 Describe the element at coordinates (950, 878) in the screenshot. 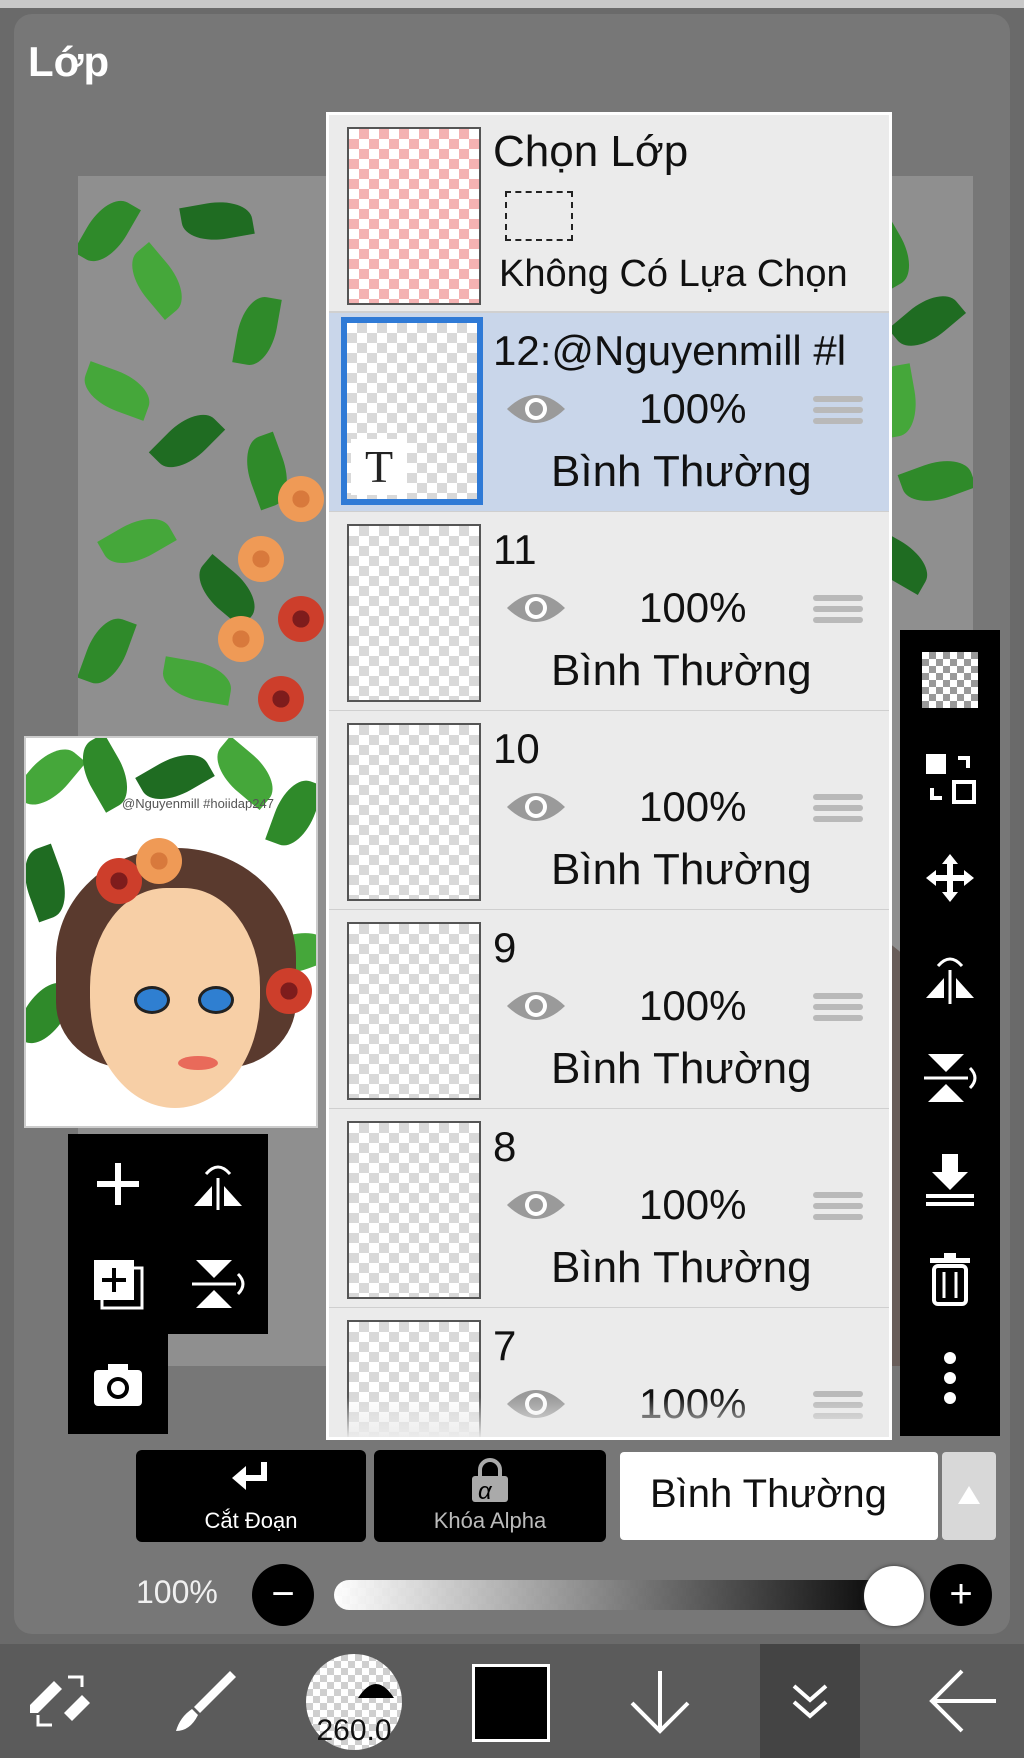

I see `move-icon` at that location.